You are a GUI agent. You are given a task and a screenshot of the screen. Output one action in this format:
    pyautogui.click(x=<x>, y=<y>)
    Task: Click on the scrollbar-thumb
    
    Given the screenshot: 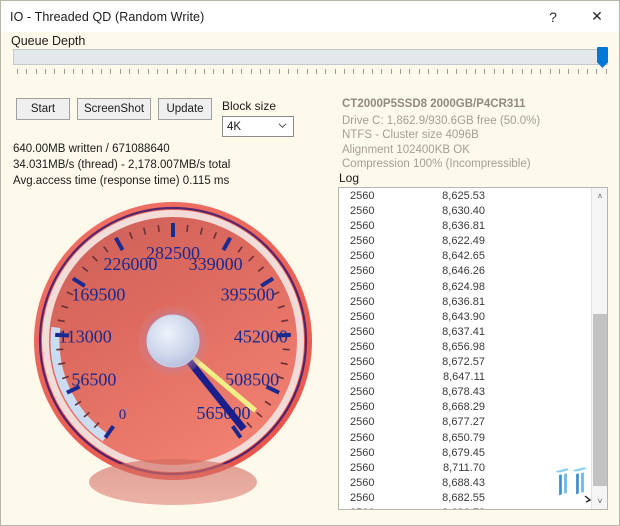 What is the action you would take?
    pyautogui.click(x=600, y=400)
    